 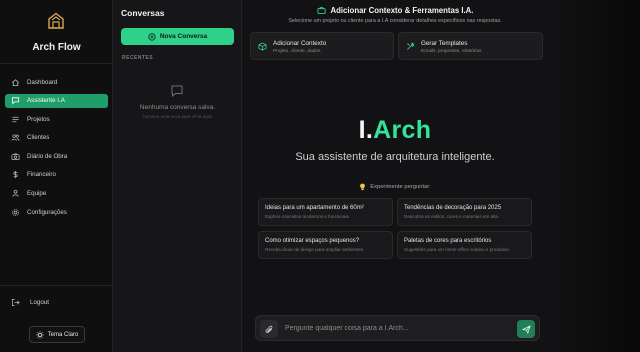 I want to click on sidebar-item-configuracoes: Configurações, so click(x=56, y=212).